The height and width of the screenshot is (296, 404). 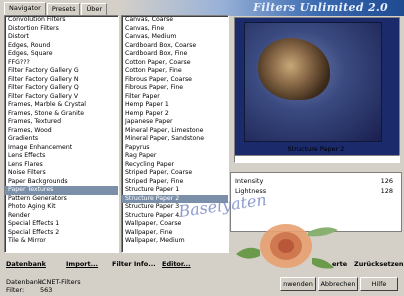 What do you see at coordinates (315, 181) in the screenshot?
I see `param-intensity: Intensity 126` at bounding box center [315, 181].